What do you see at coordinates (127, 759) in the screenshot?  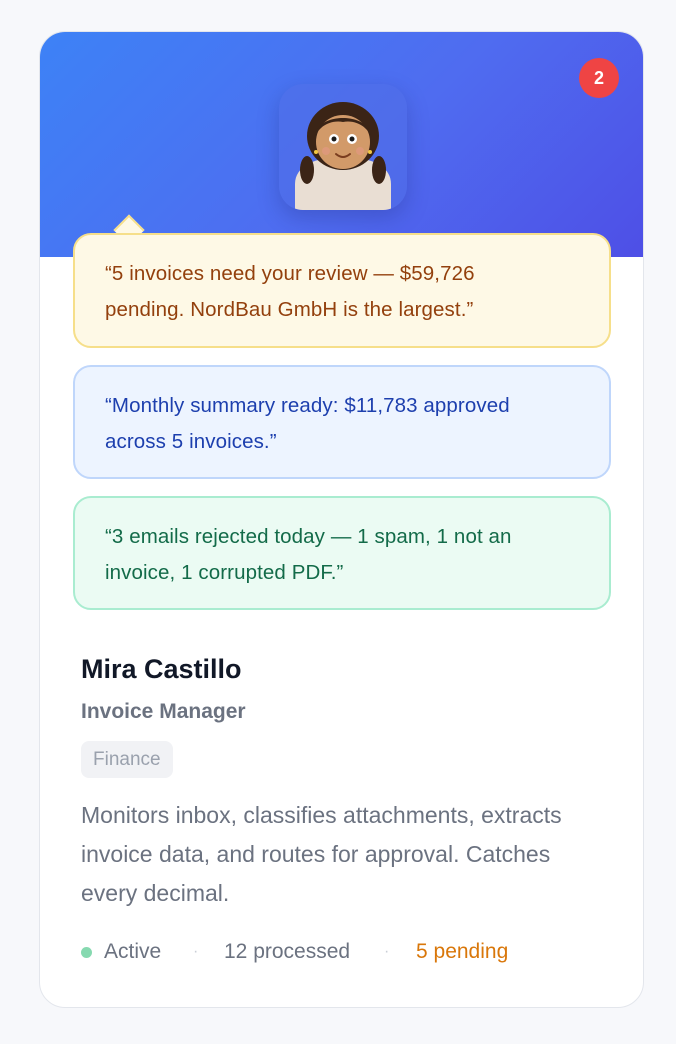 I see `department-tag: Finance` at bounding box center [127, 759].